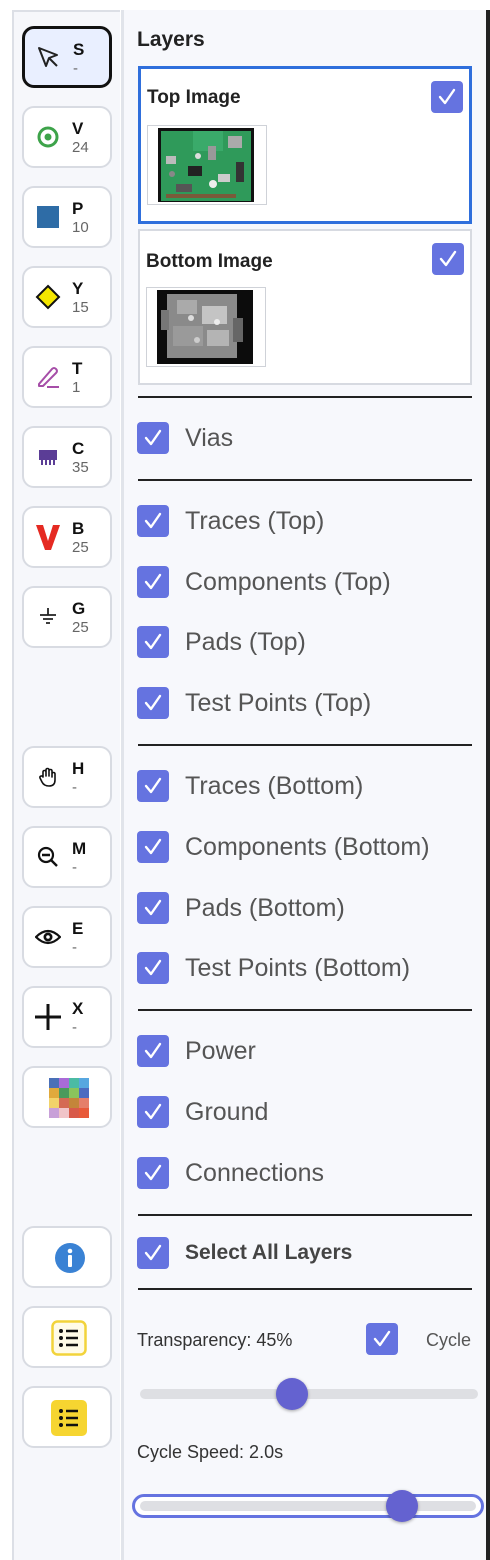  What do you see at coordinates (227, 1111) in the screenshot?
I see `layer-label: Ground` at bounding box center [227, 1111].